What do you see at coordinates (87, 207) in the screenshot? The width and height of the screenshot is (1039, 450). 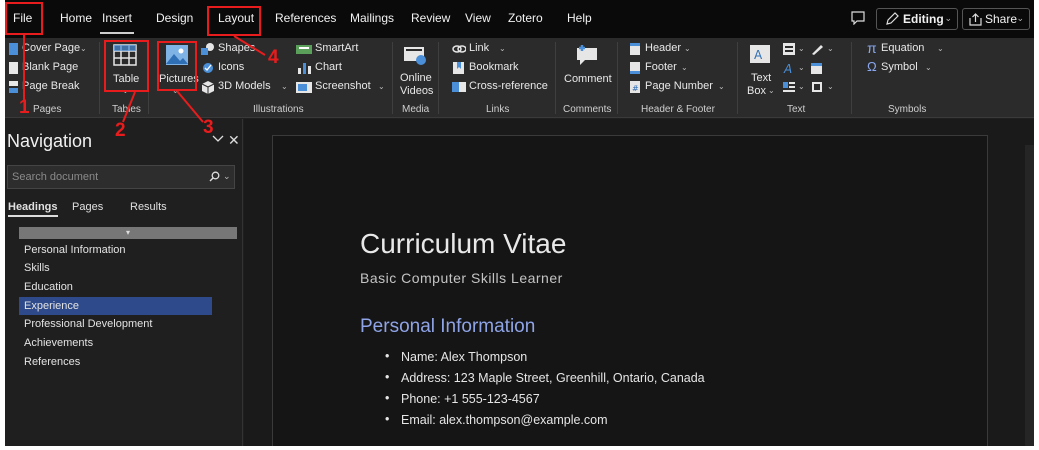 I see `nav-tab-pages: Pages` at bounding box center [87, 207].